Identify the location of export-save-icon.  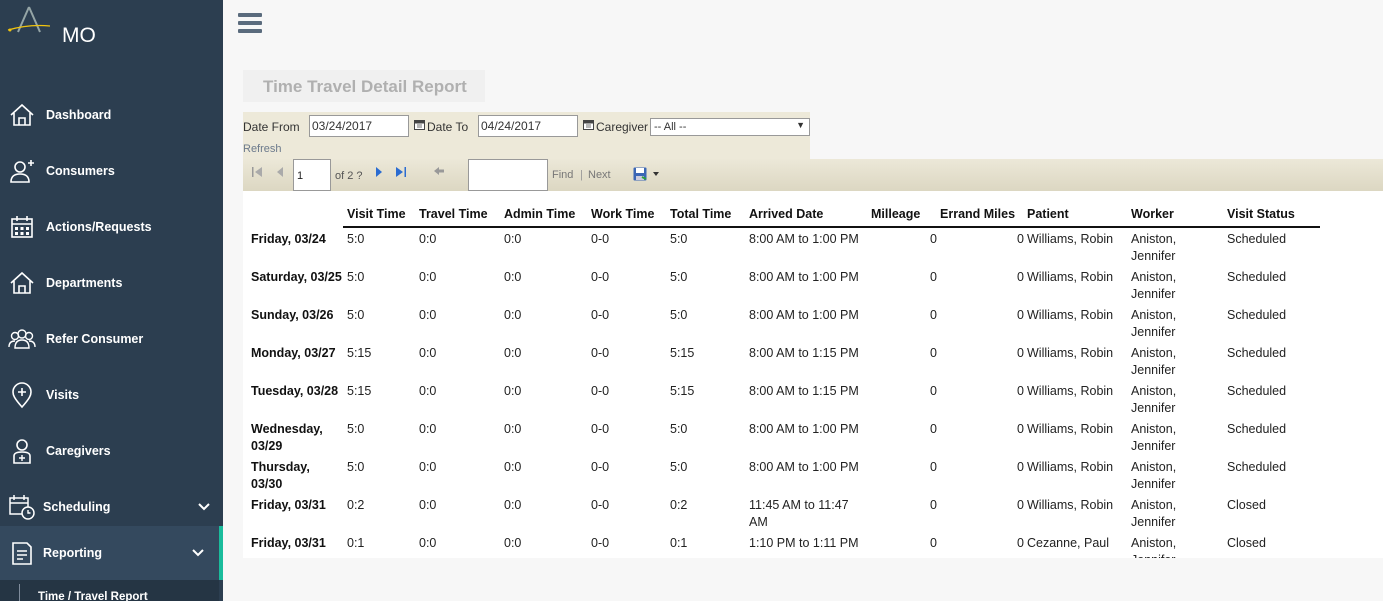
(640, 174).